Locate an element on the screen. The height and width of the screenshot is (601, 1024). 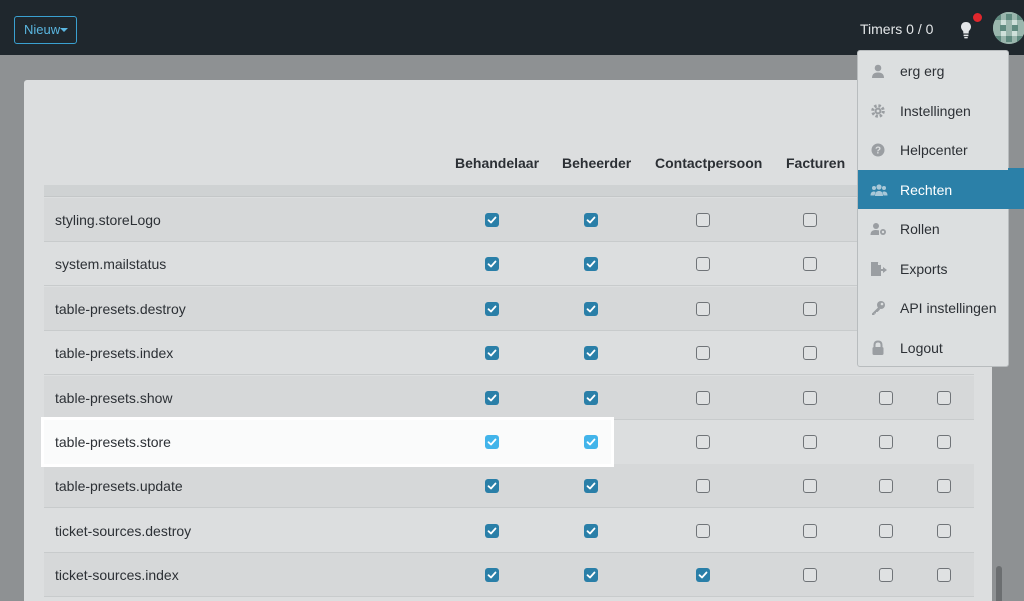
question-circle-icon: ? is located at coordinates (878, 150).